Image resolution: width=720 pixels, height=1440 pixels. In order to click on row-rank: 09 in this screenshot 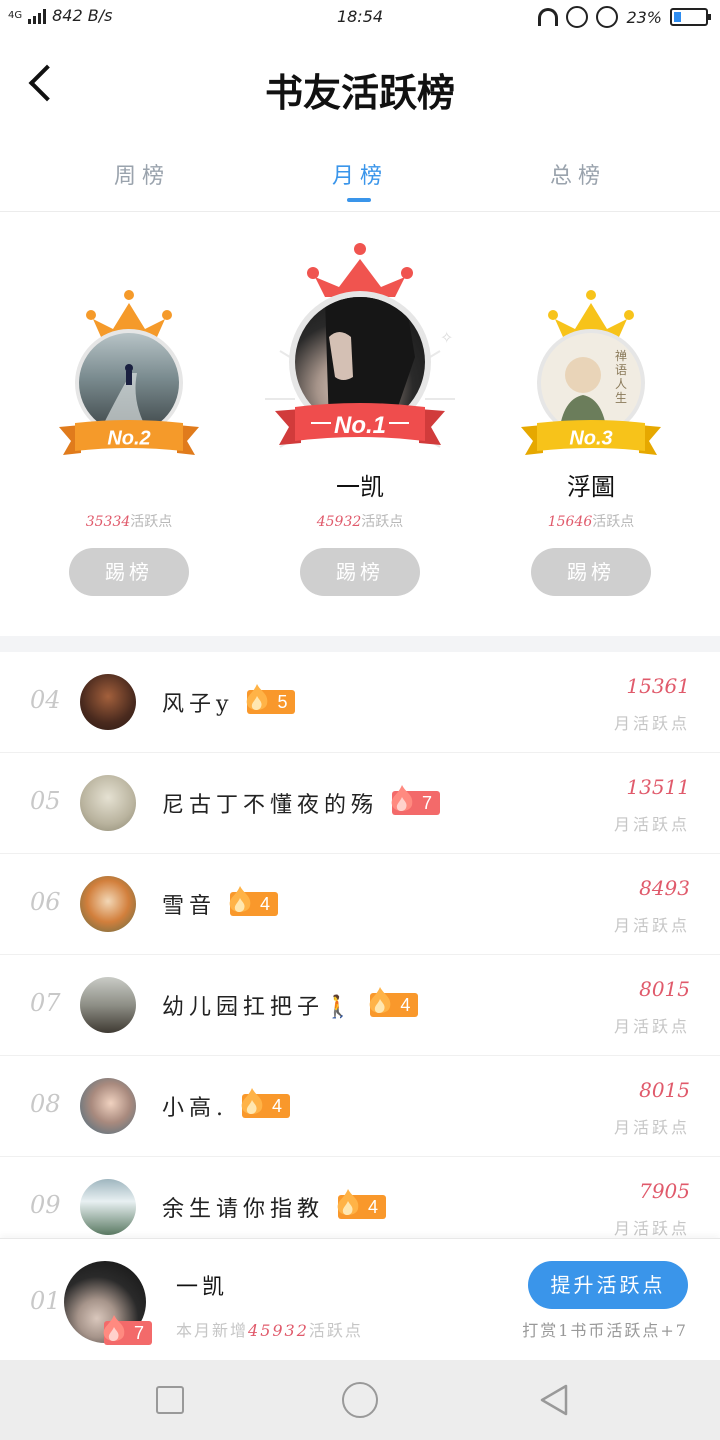, I will do `click(45, 1205)`.